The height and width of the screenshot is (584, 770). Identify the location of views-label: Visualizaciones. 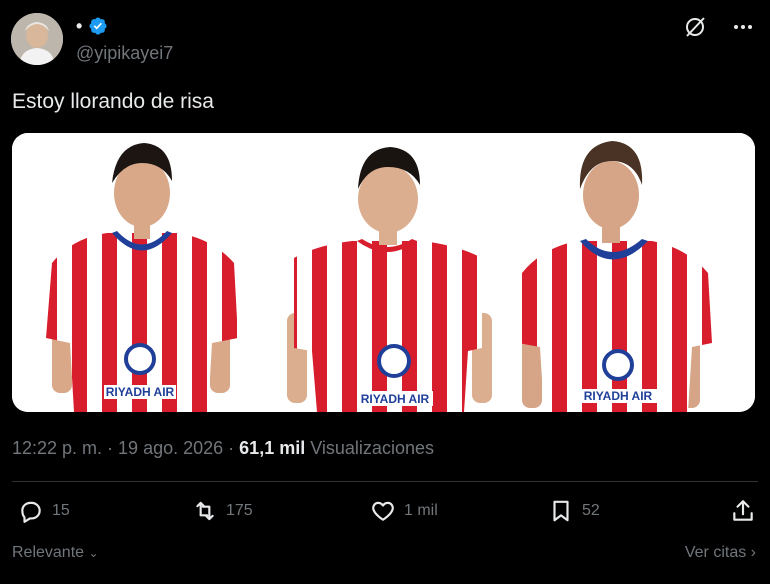
(372, 448).